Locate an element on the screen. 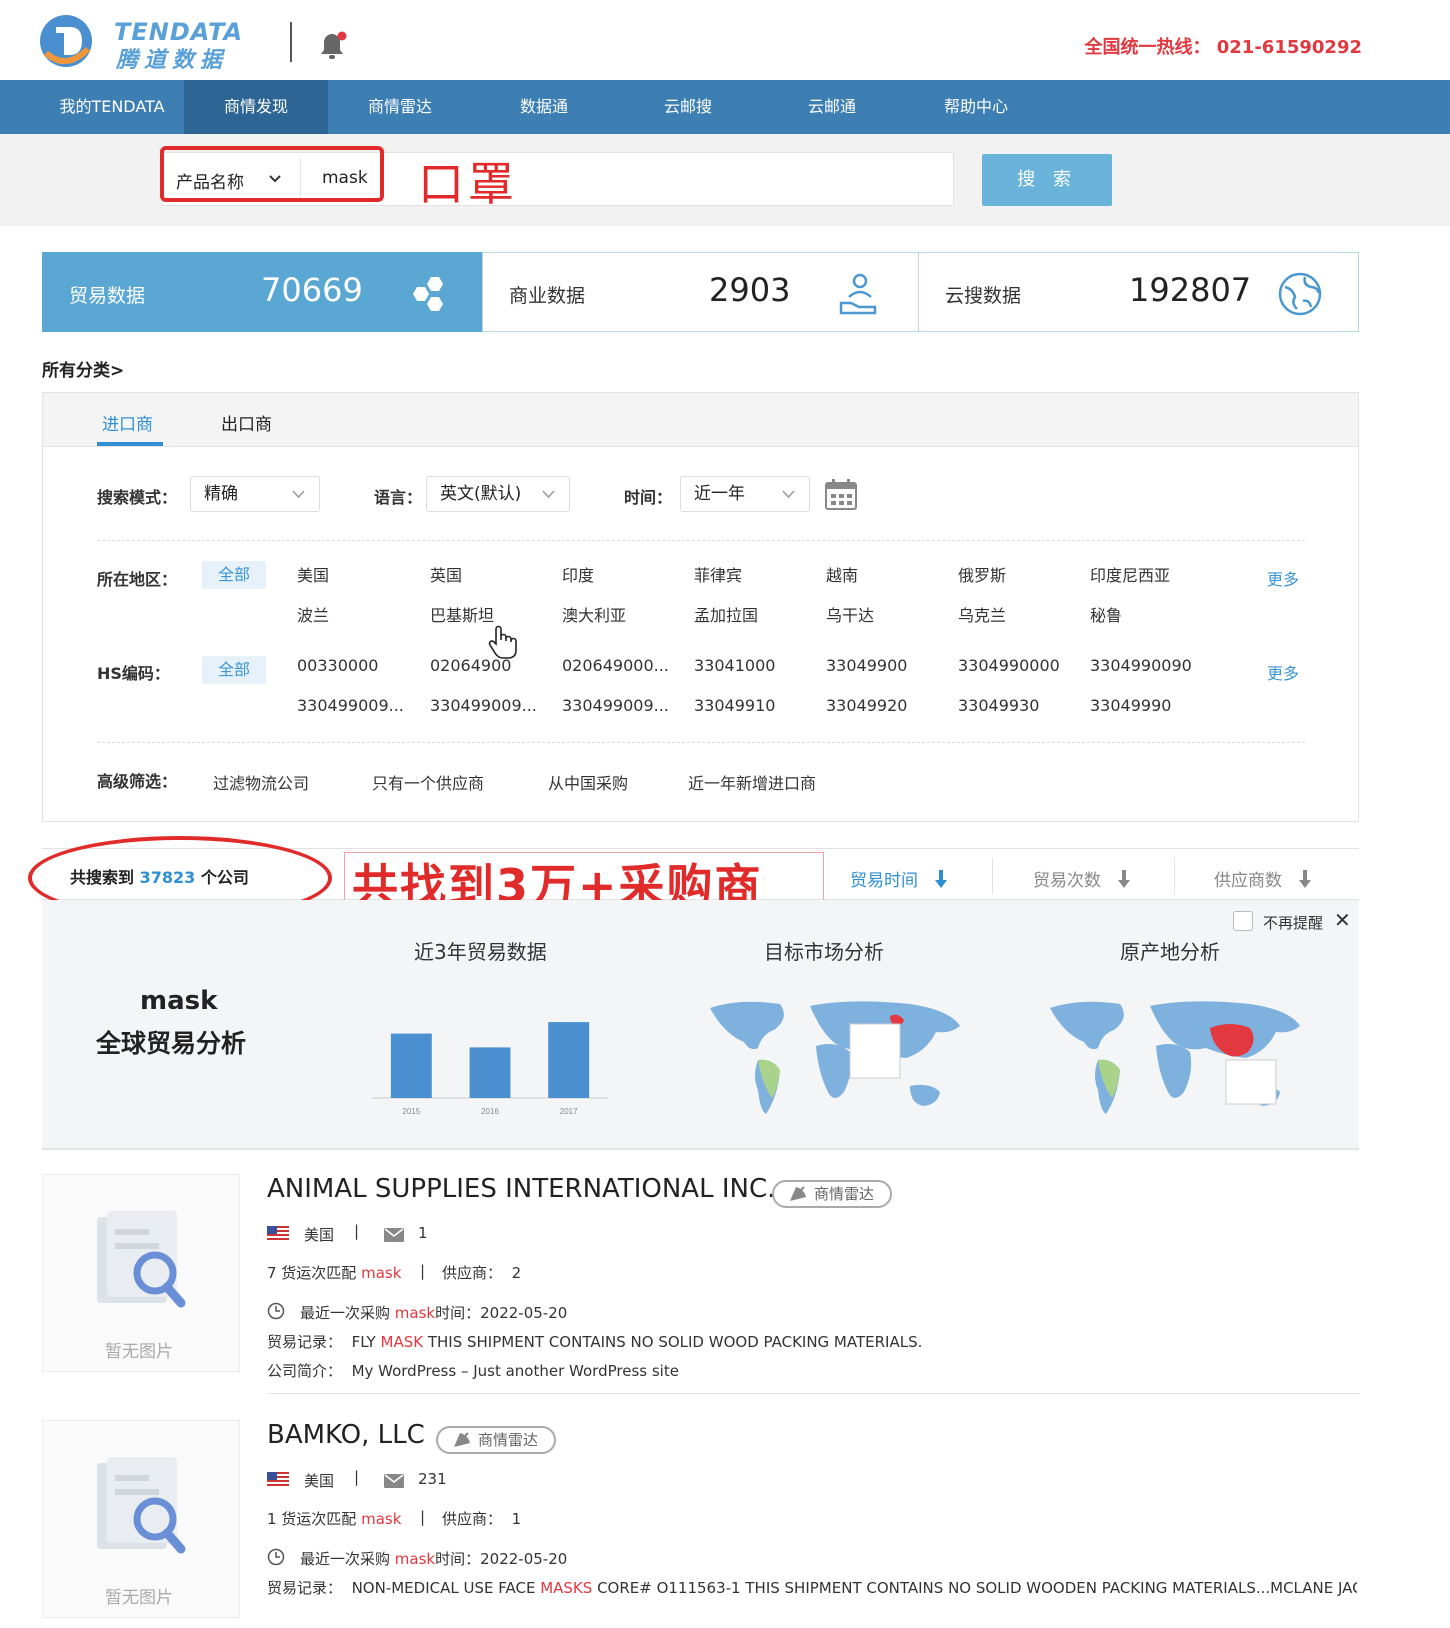 Image resolution: width=1450 pixels, height=1628 pixels. filter-single-supplier: 只有一个供应商 is located at coordinates (428, 782).